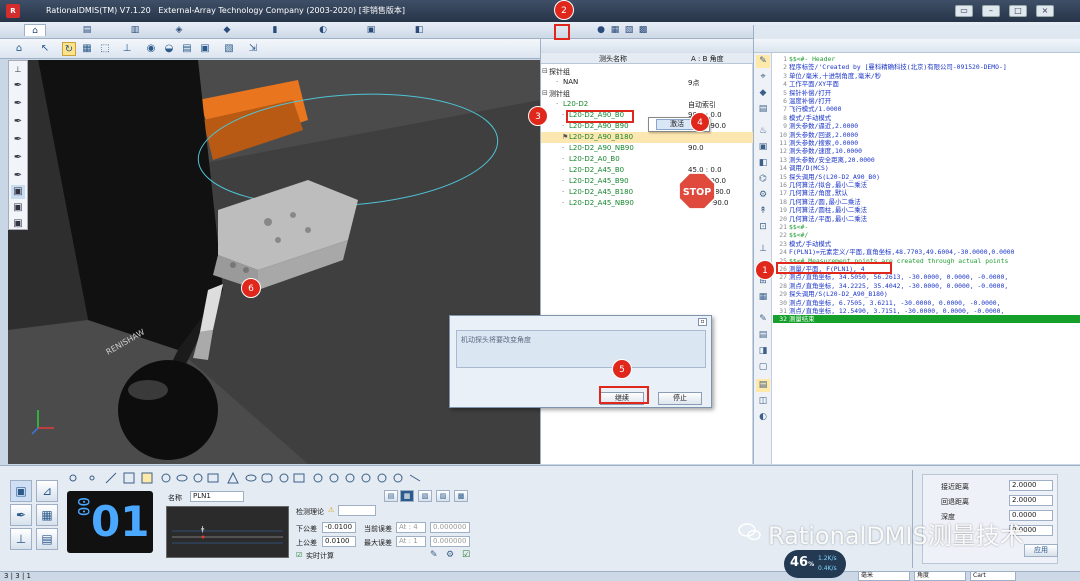  What do you see at coordinates (763, 77) in the screenshot?
I see `side-tool-2-icon: ⌖` at bounding box center [763, 77].